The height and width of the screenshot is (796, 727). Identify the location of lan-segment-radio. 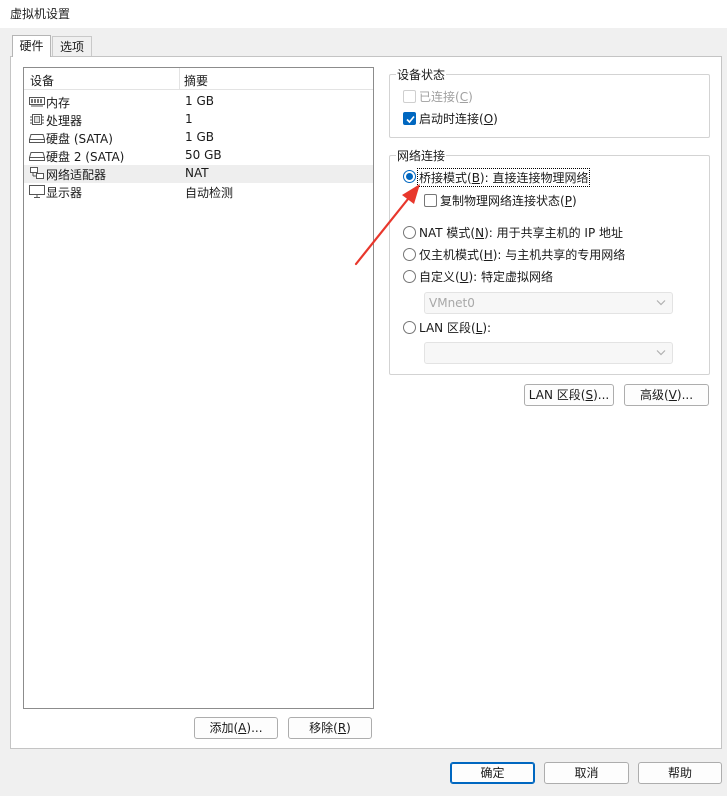
(409, 327).